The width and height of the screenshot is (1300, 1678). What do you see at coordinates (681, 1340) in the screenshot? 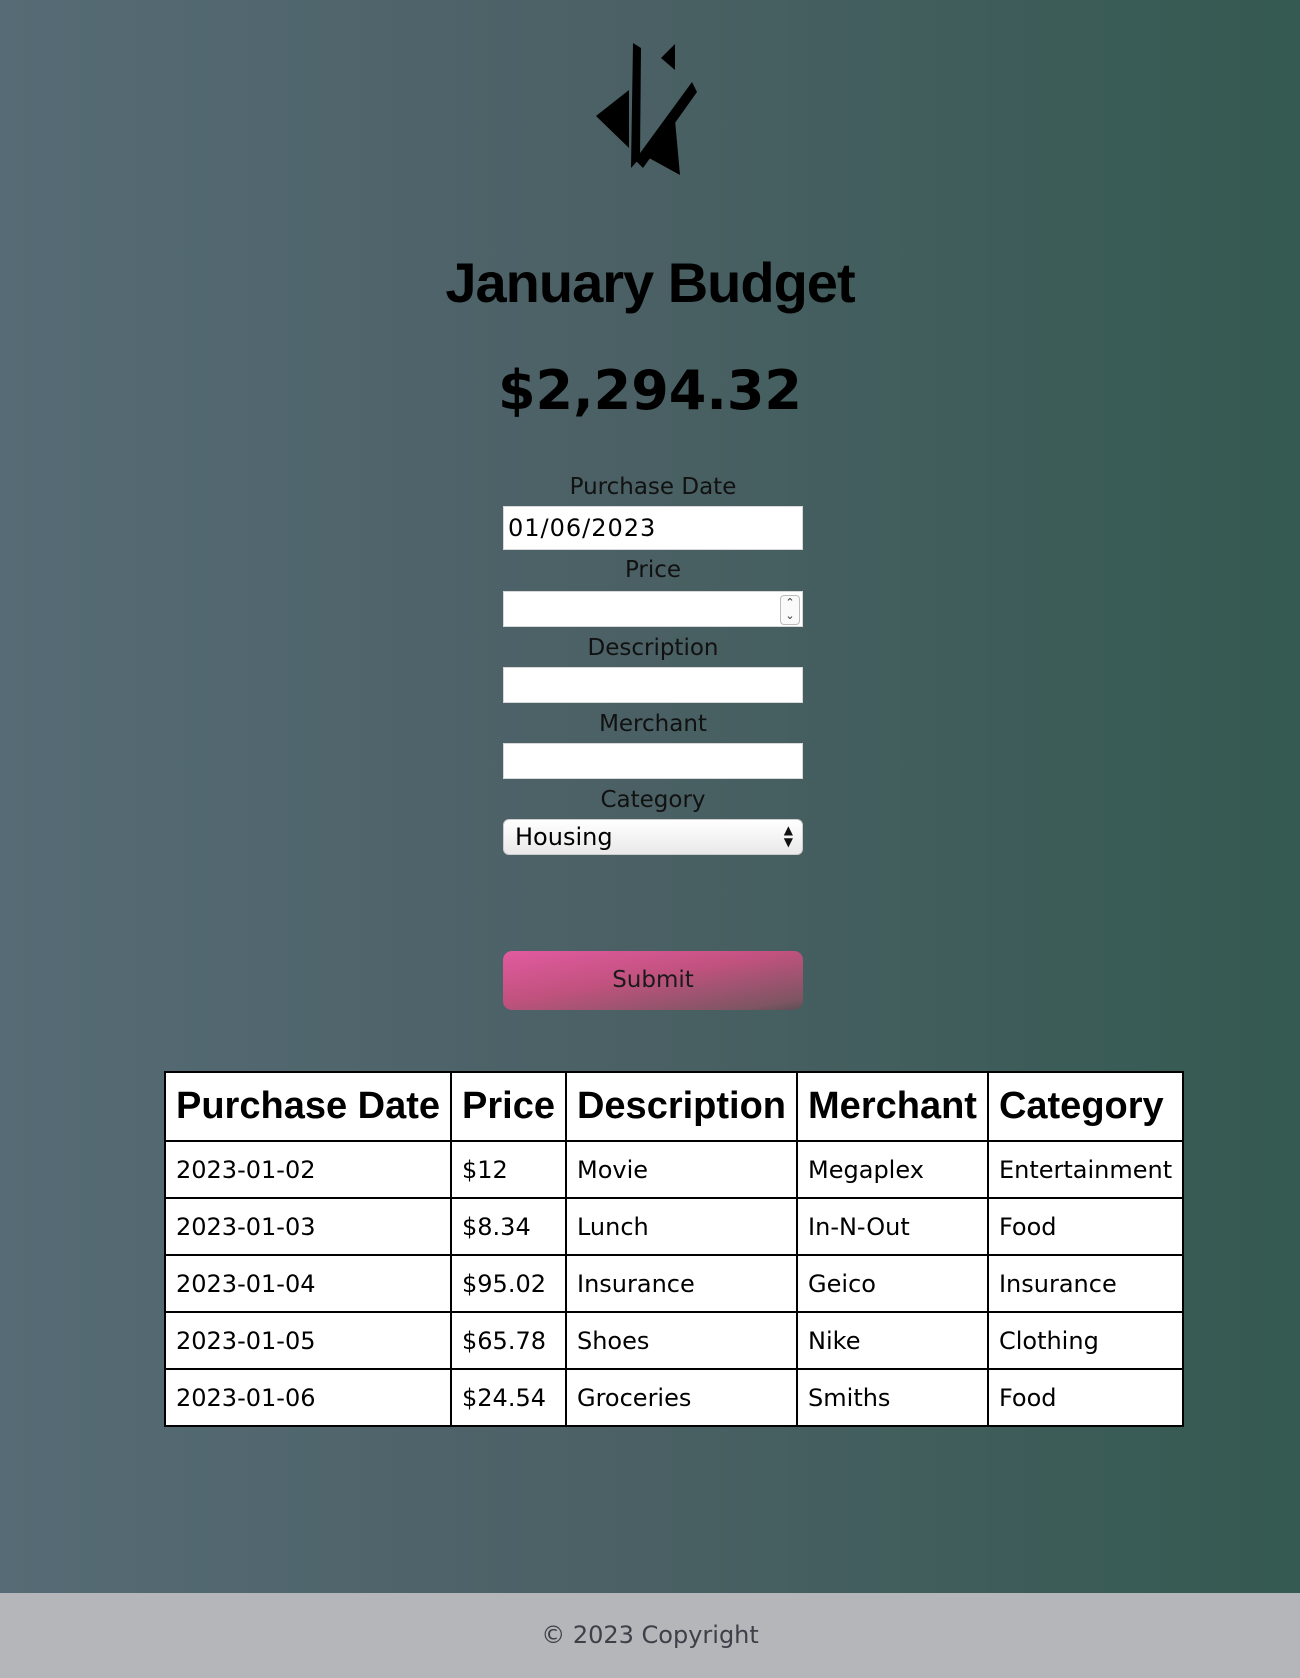
I see `table-cell: Shoes` at bounding box center [681, 1340].